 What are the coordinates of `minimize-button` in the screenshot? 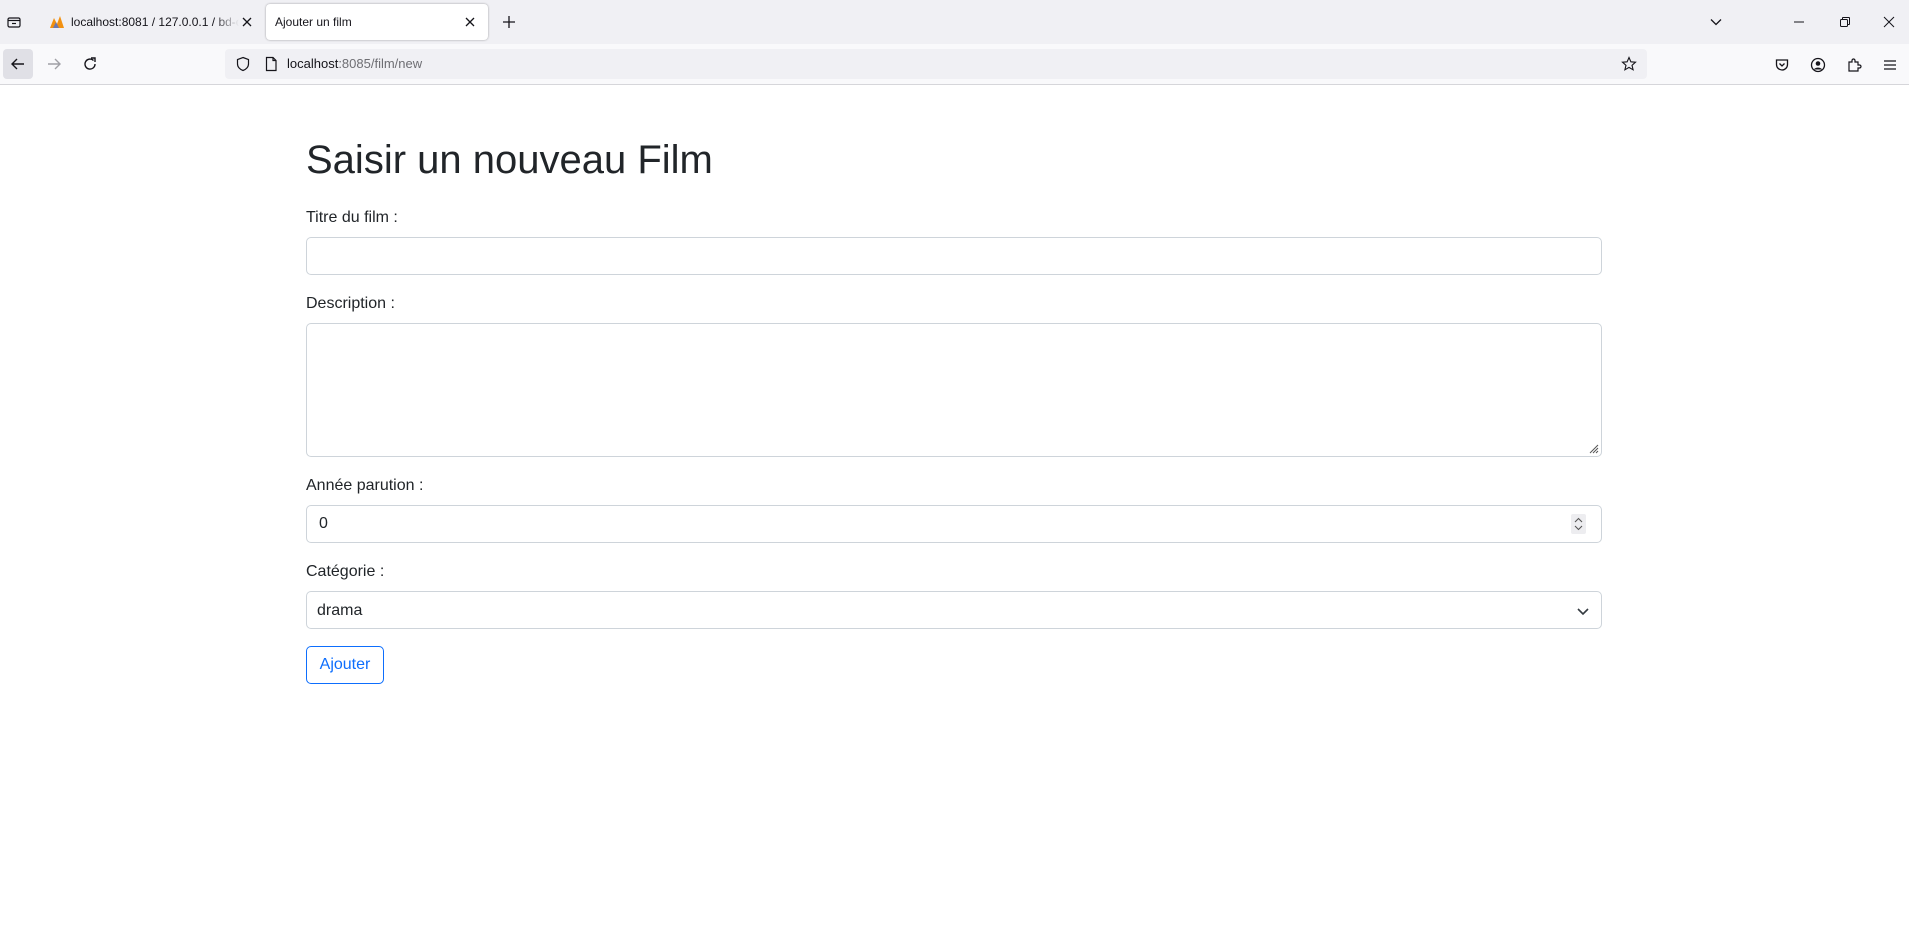 It's located at (1799, 22).